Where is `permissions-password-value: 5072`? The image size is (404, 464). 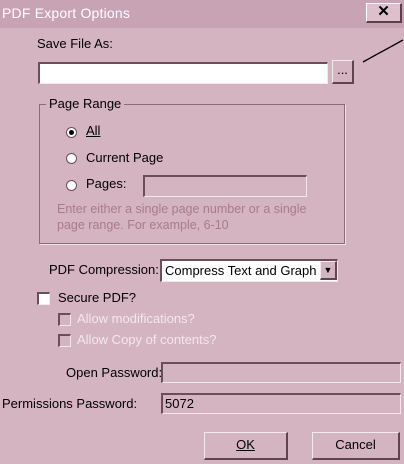
permissions-password-value: 5072 is located at coordinates (179, 403).